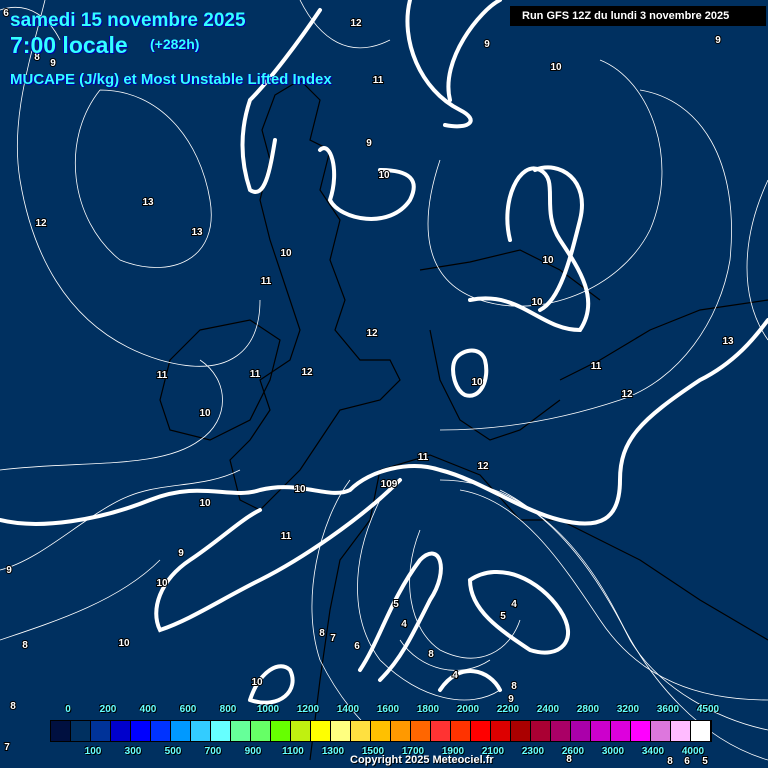 This screenshot has width=768, height=768. I want to click on colorbar-top-label: 2000, so click(468, 709).